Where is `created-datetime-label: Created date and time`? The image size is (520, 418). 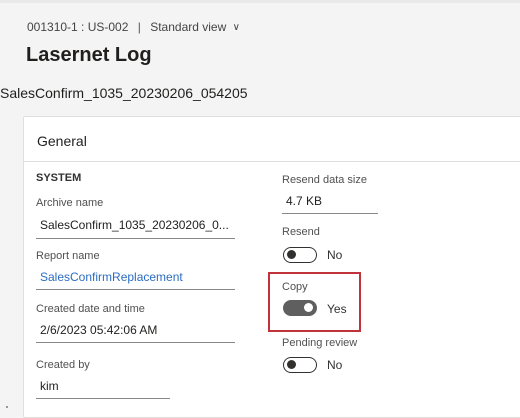 created-datetime-label: Created date and time is located at coordinates (90, 309).